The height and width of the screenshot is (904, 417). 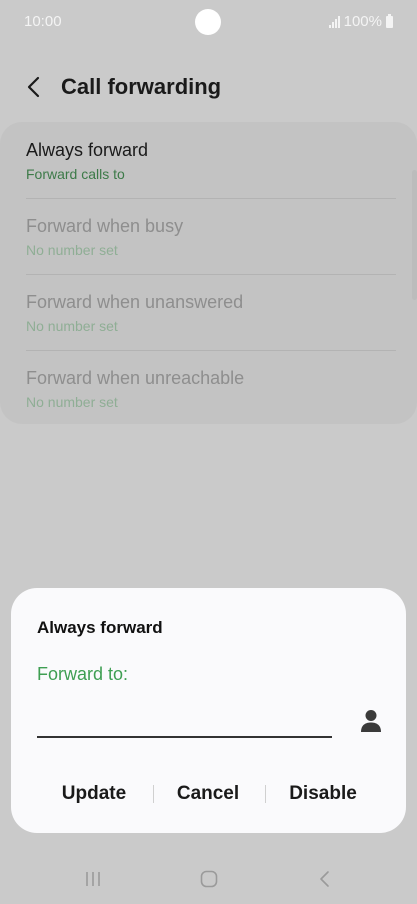 I want to click on front-camera, so click(x=208, y=22).